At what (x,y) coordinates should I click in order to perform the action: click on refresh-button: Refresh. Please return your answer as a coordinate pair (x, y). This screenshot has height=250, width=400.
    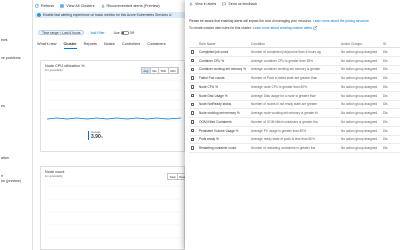
    Looking at the image, I should click on (44, 6).